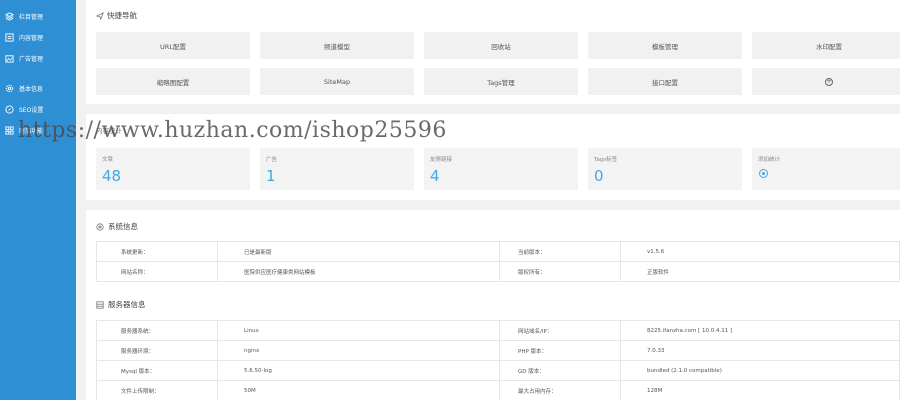 This screenshot has height=400, width=900. Describe the element at coordinates (501, 45) in the screenshot. I see `quick-nav-recycle-bin: 回收站` at that location.